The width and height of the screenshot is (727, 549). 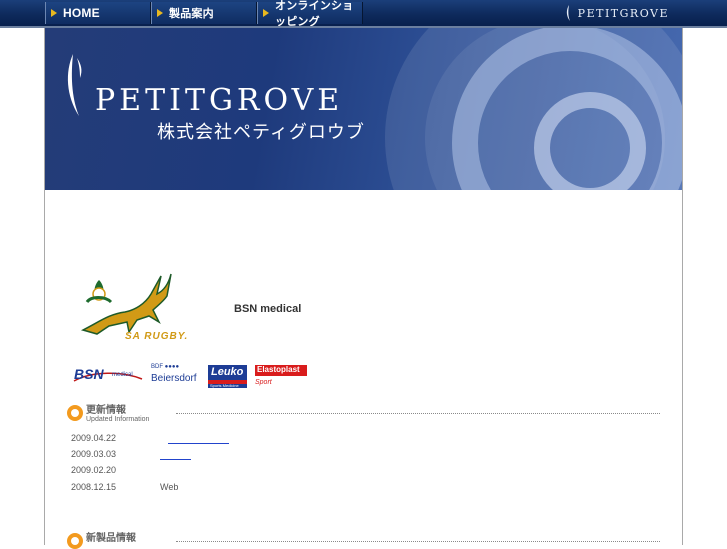 I want to click on news-item: 2009.04.22, so click(x=116, y=438).